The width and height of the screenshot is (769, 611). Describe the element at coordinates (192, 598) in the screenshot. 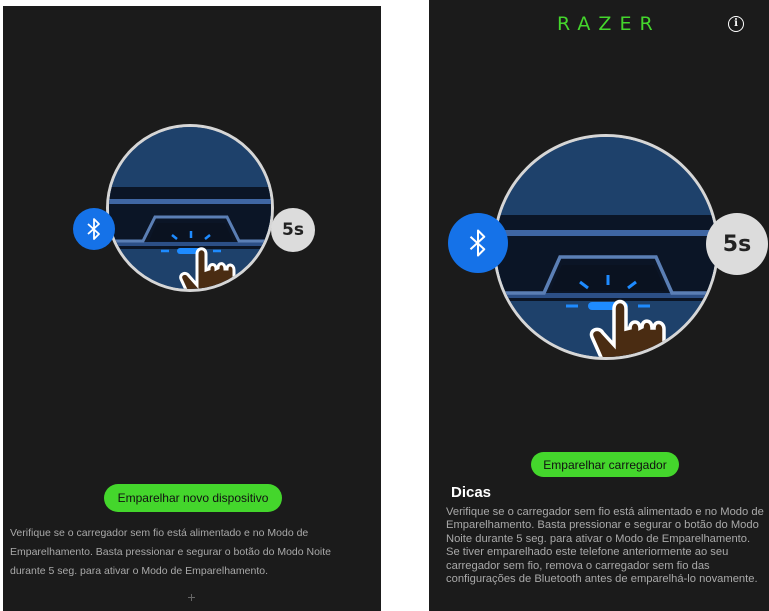

I see `page-indicator` at that location.